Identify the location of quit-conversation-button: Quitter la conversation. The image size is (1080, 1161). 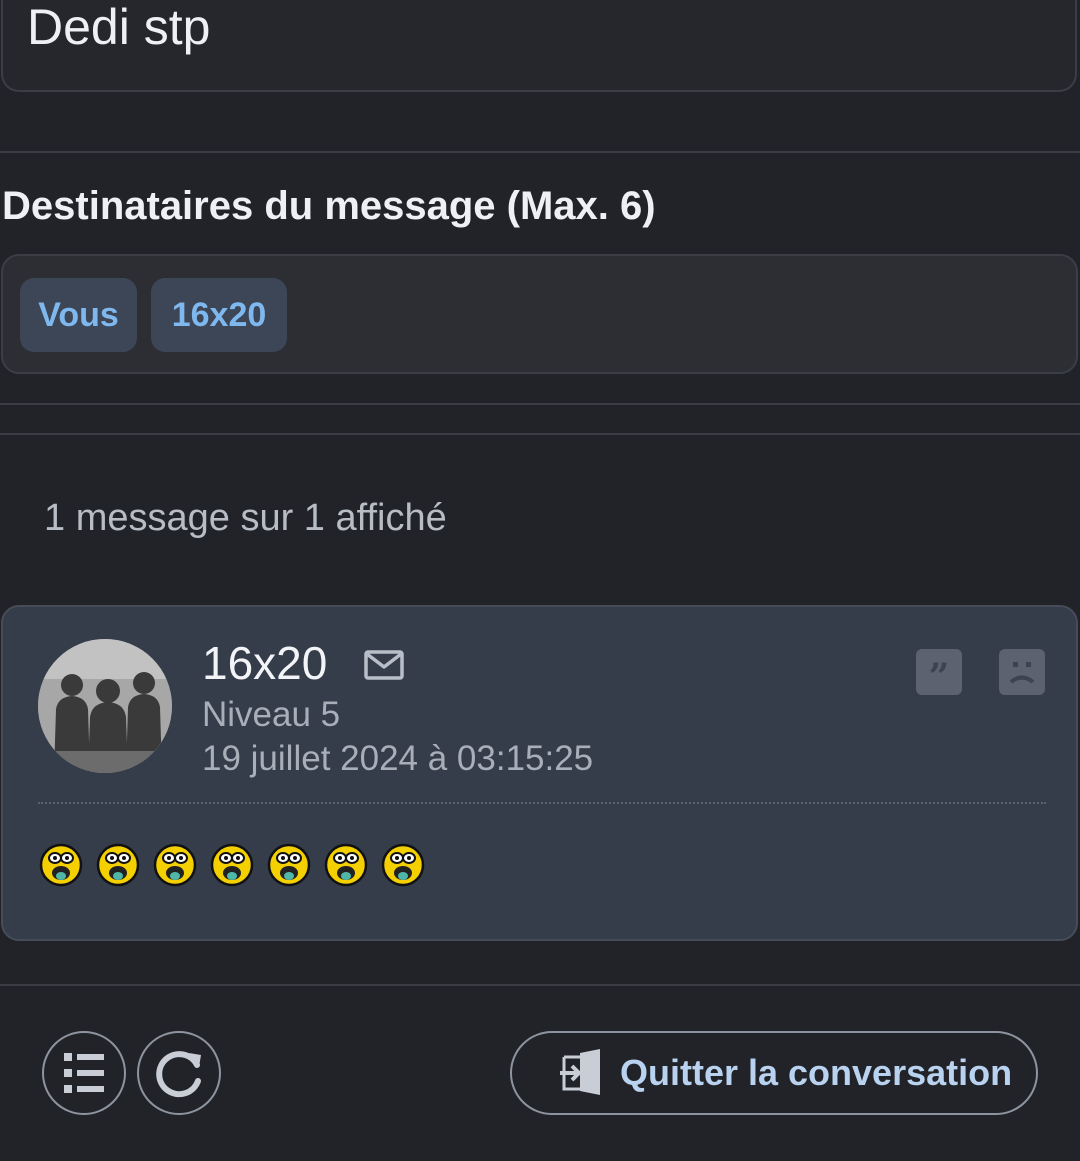
(774, 1073).